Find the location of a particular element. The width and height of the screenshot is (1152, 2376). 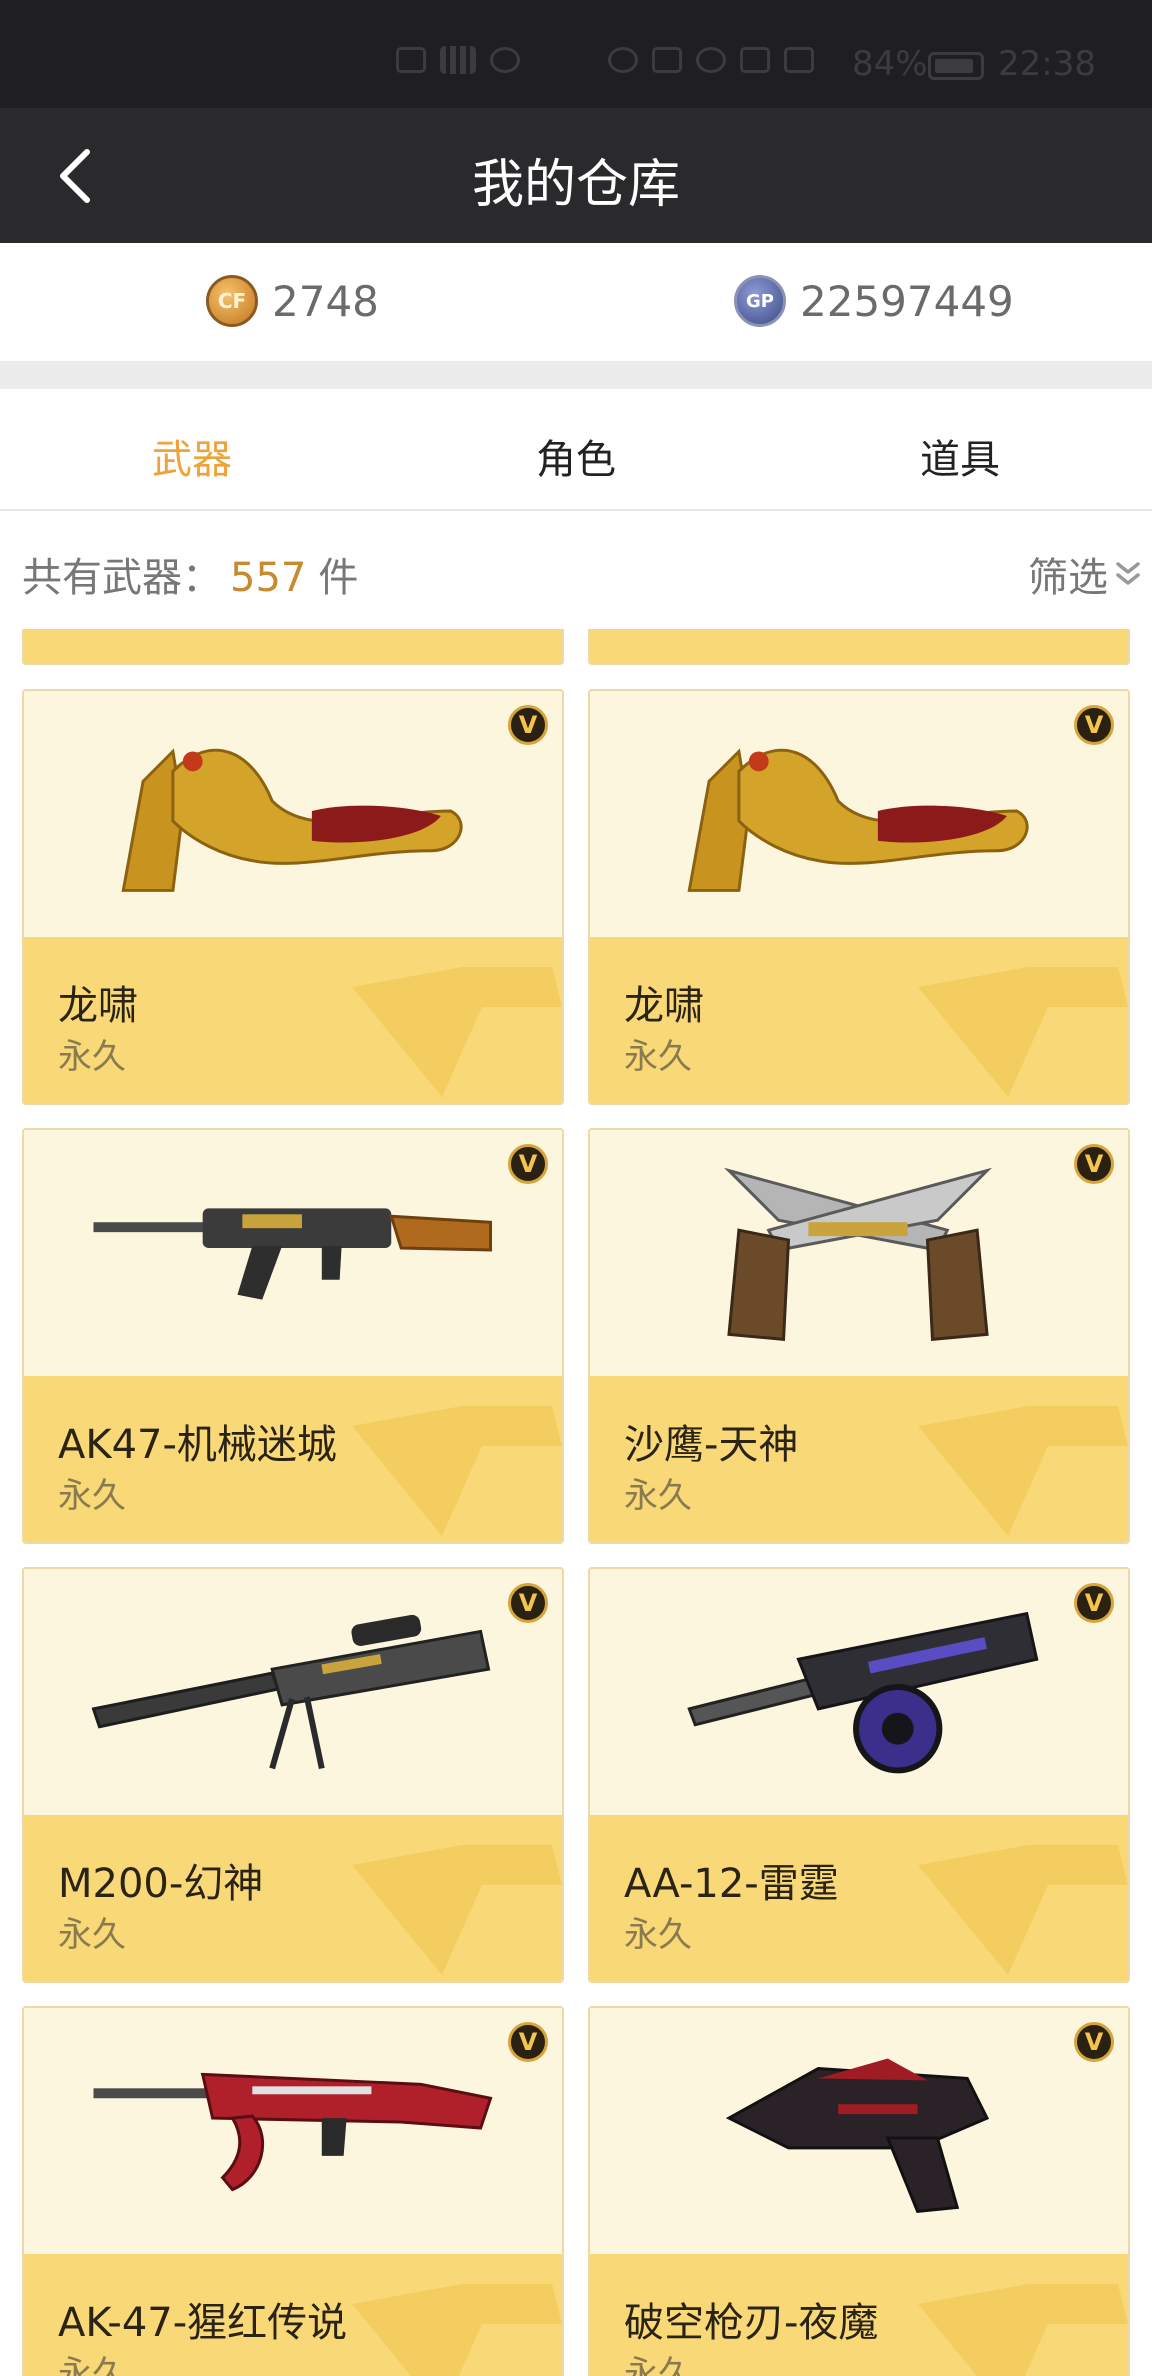

battery-icon is located at coordinates (956, 66).